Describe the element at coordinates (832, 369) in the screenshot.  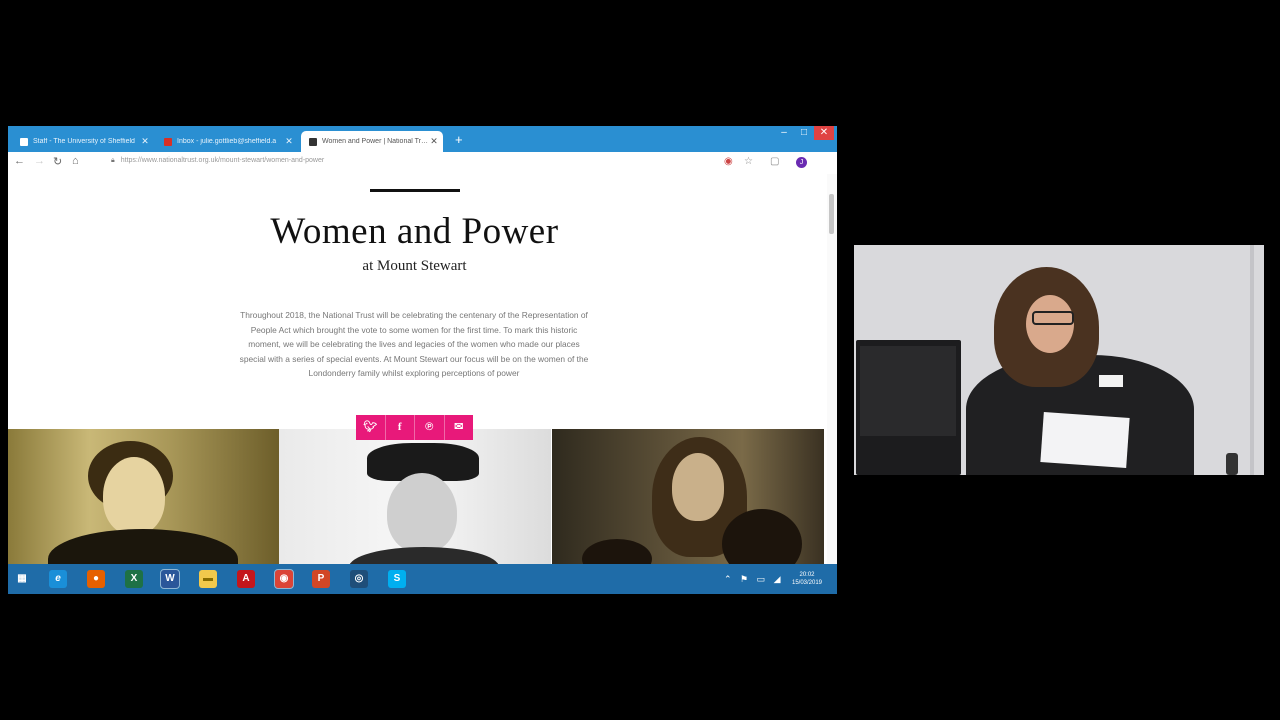
I see `page-scrollbar` at that location.